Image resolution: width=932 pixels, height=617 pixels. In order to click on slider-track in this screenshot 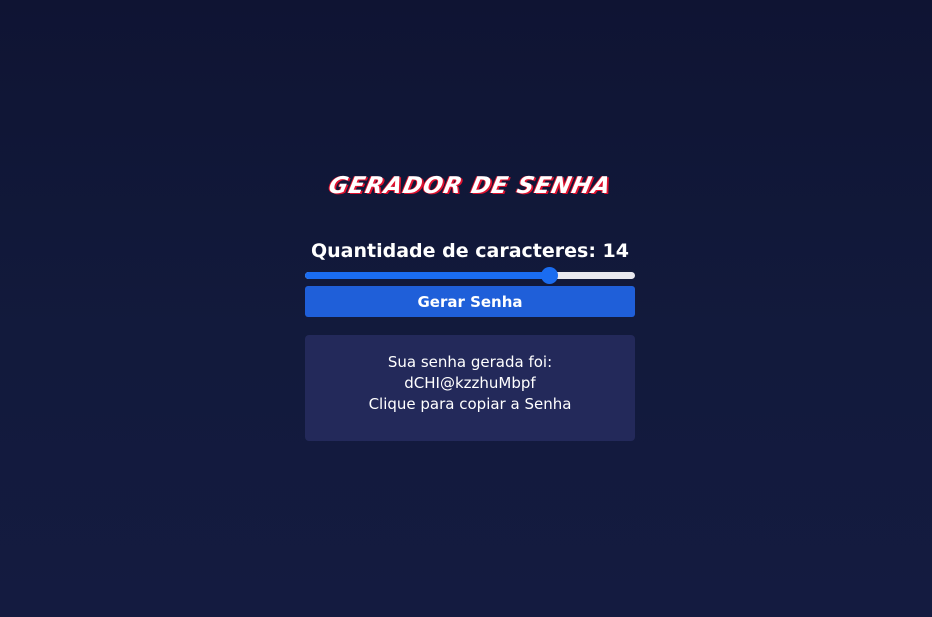, I will do `click(470, 275)`.